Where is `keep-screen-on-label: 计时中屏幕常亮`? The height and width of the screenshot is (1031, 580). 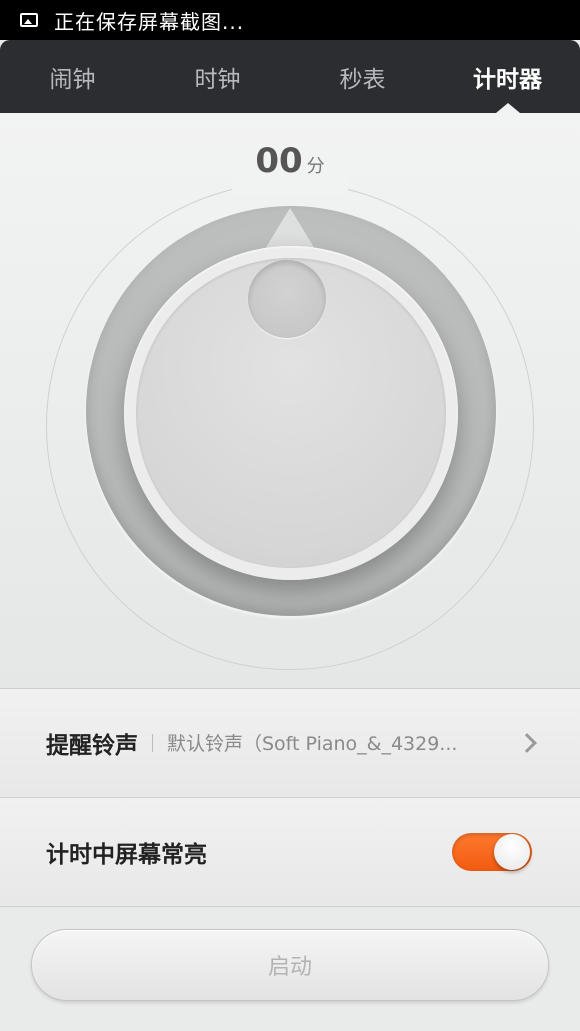
keep-screen-on-label: 计时中屏幕常亮 is located at coordinates (126, 854).